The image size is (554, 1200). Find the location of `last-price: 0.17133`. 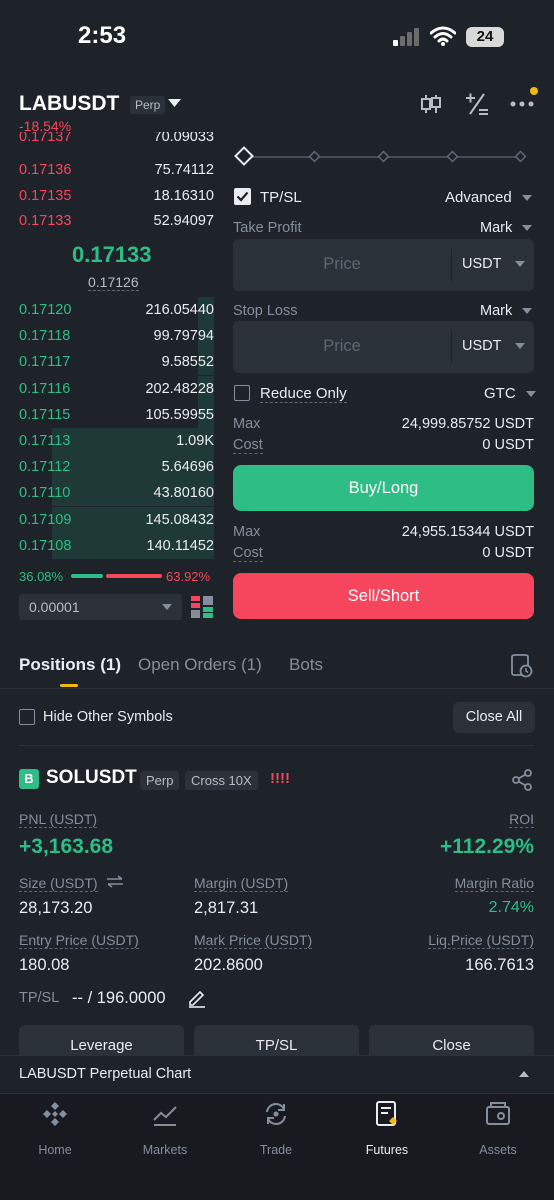

last-price: 0.17133 is located at coordinates (112, 255).